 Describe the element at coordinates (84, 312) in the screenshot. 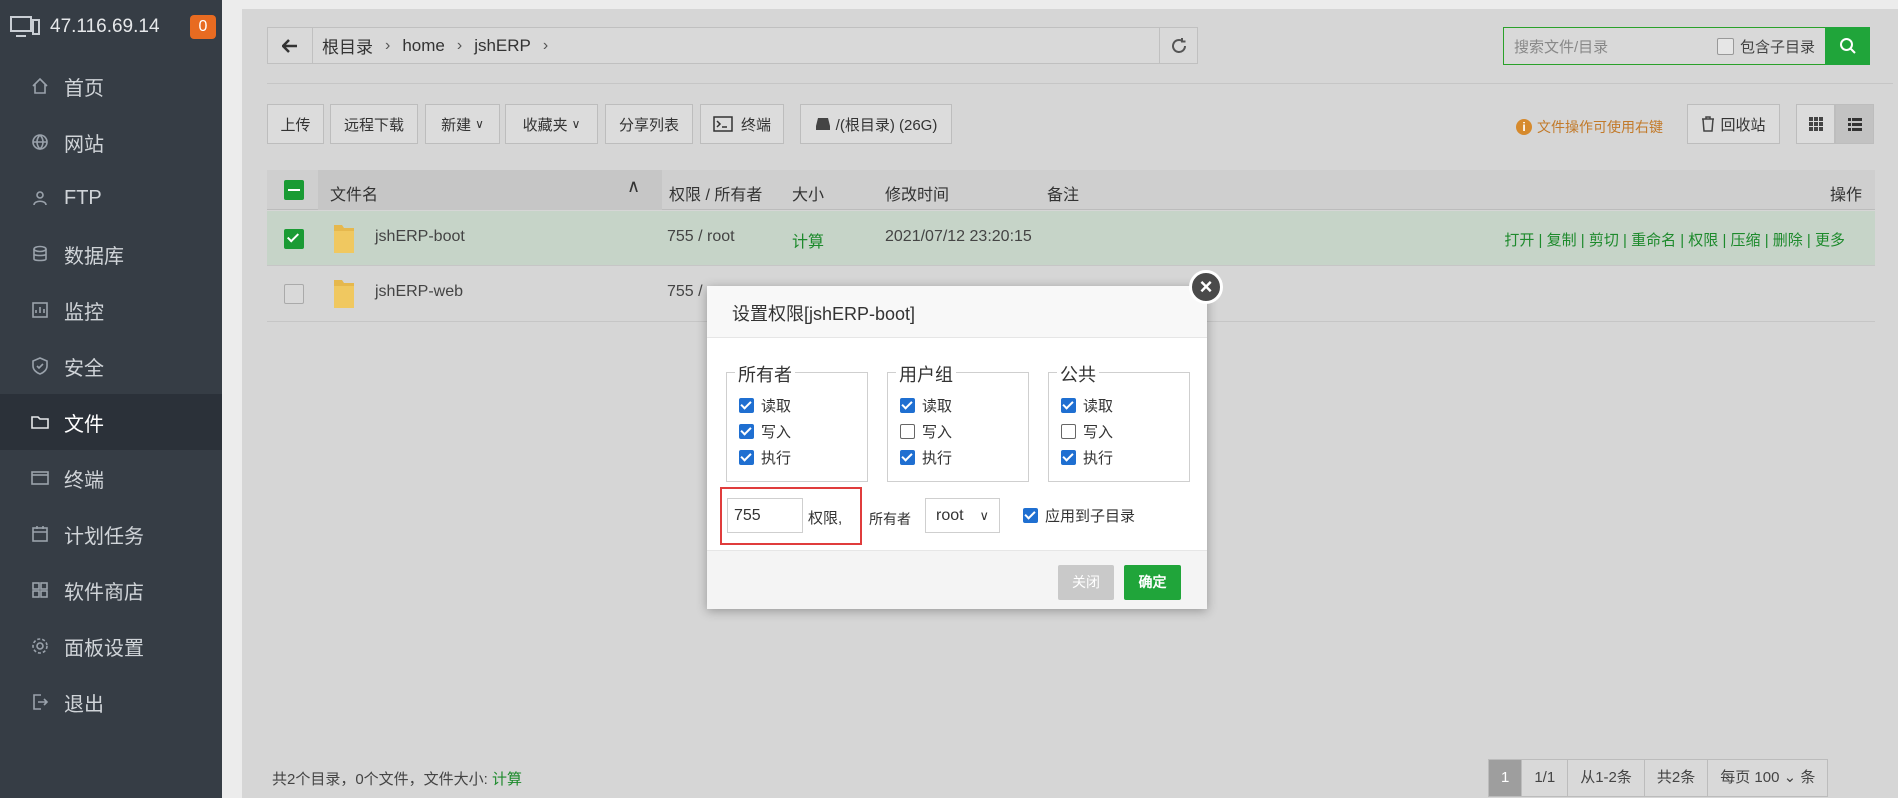

I see `sidebar-item-label: 监控` at that location.